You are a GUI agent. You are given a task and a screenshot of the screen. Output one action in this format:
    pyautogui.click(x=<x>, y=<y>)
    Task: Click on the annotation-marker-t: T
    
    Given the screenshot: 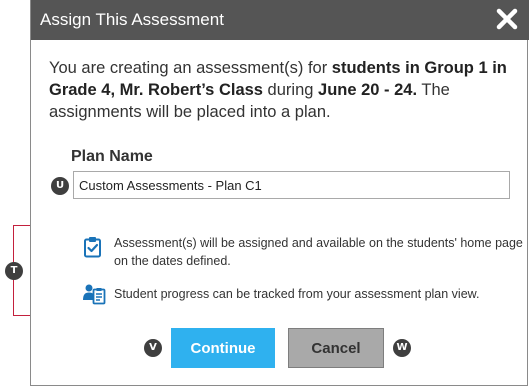 What is the action you would take?
    pyautogui.click(x=14, y=271)
    